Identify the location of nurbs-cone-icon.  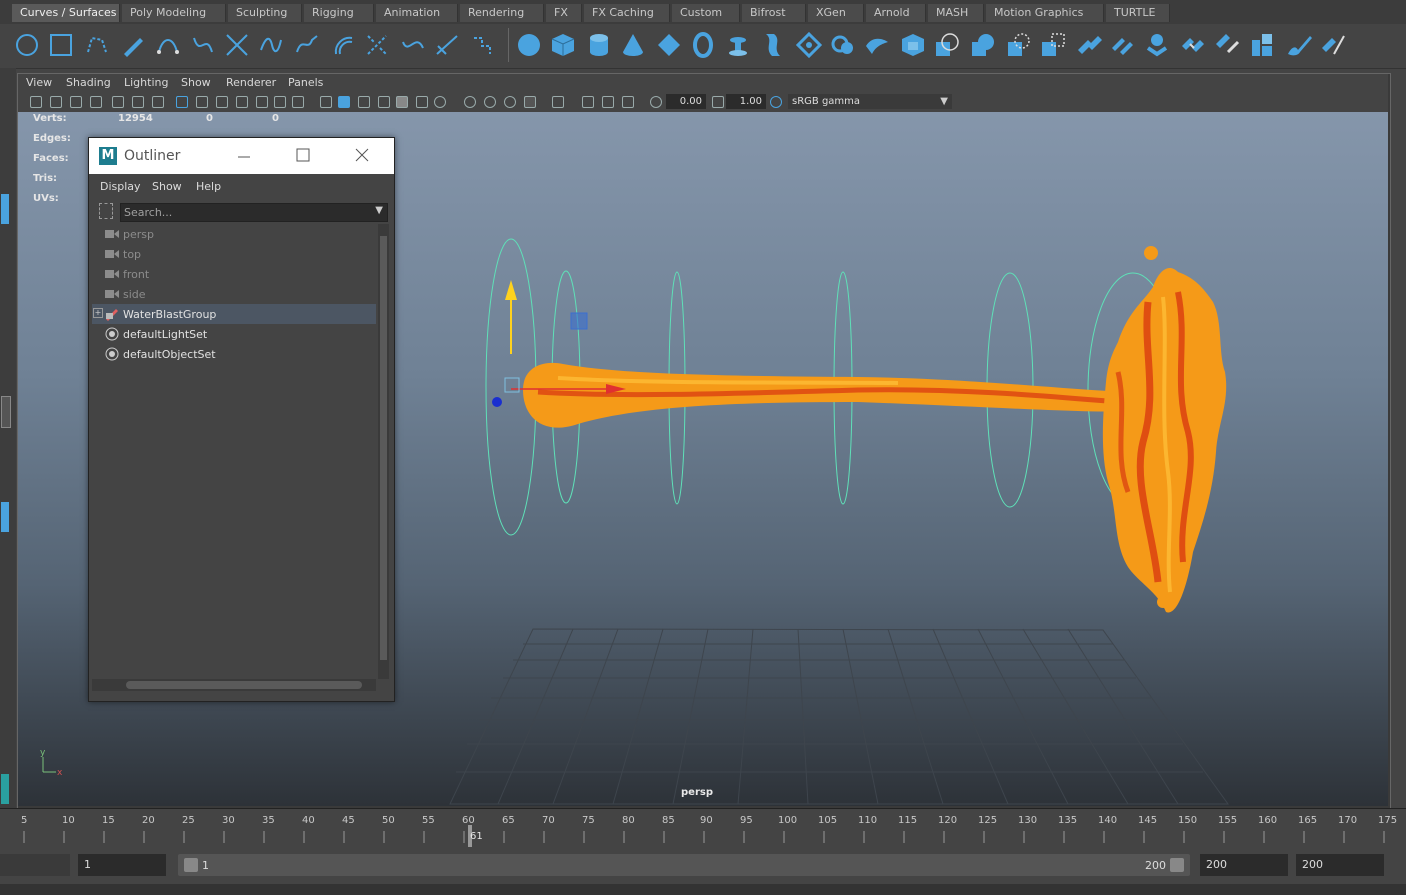
(633, 45).